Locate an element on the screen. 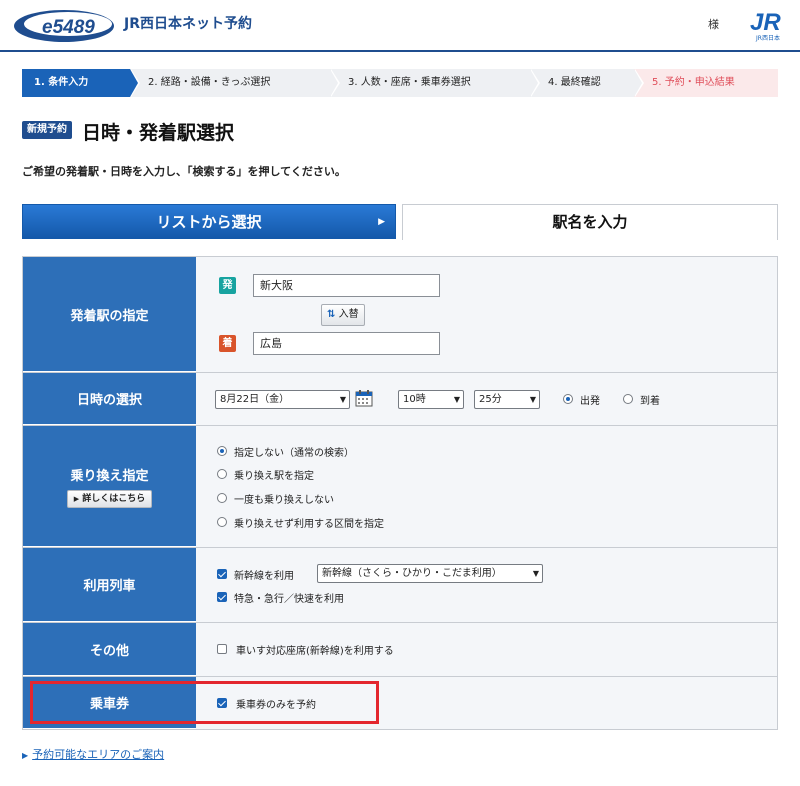  shinkansen-checkbox is located at coordinates (222, 574).